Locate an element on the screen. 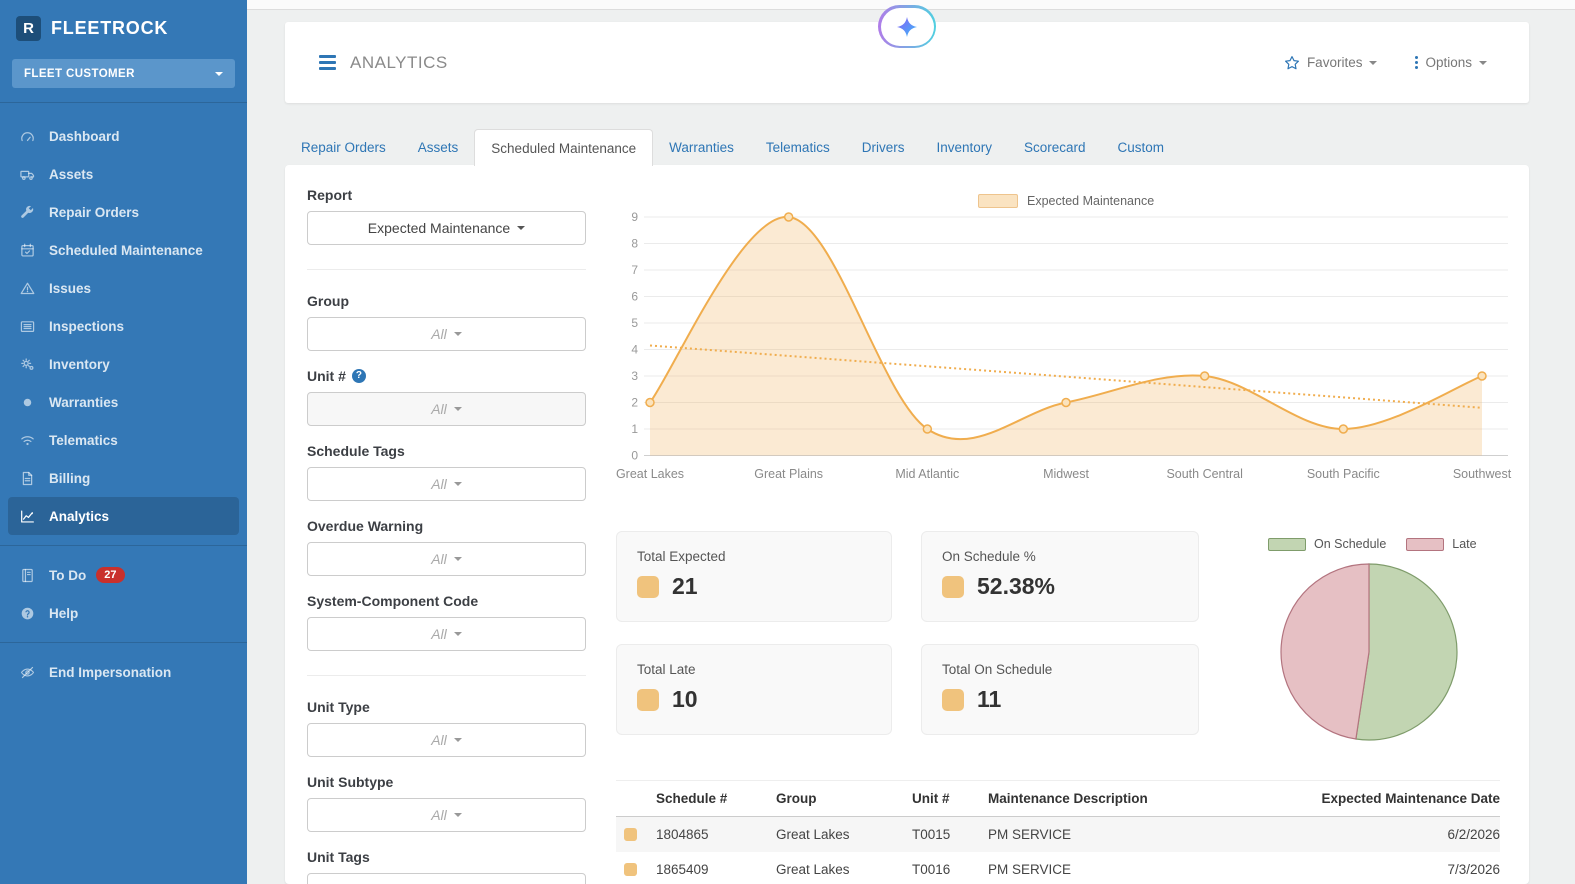 This screenshot has width=1575, height=884. schedule-tags-select: All is located at coordinates (446, 484).